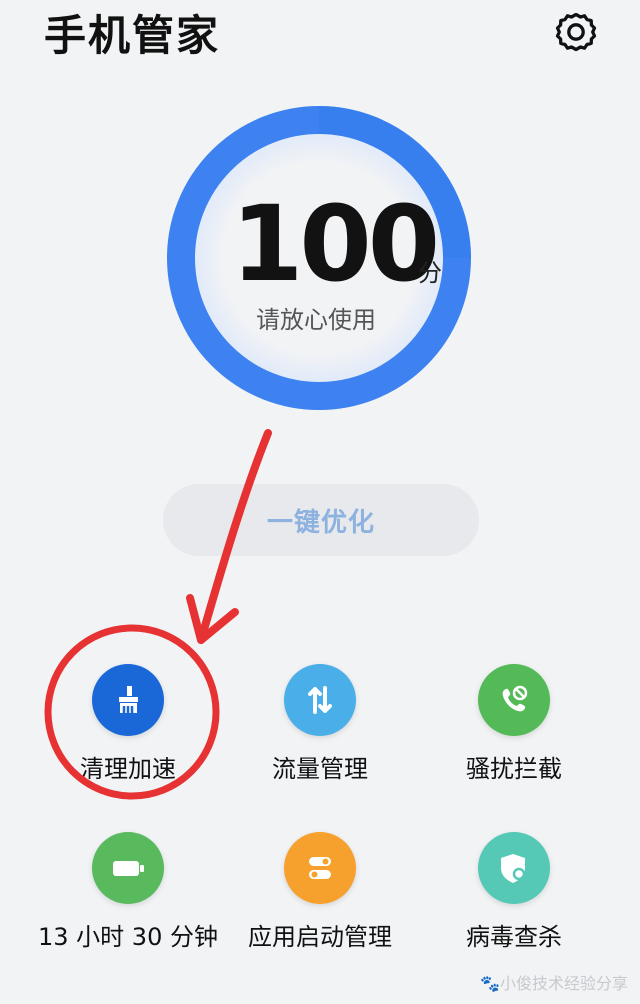  What do you see at coordinates (128, 769) in the screenshot?
I see `tool-label: 清理加速` at bounding box center [128, 769].